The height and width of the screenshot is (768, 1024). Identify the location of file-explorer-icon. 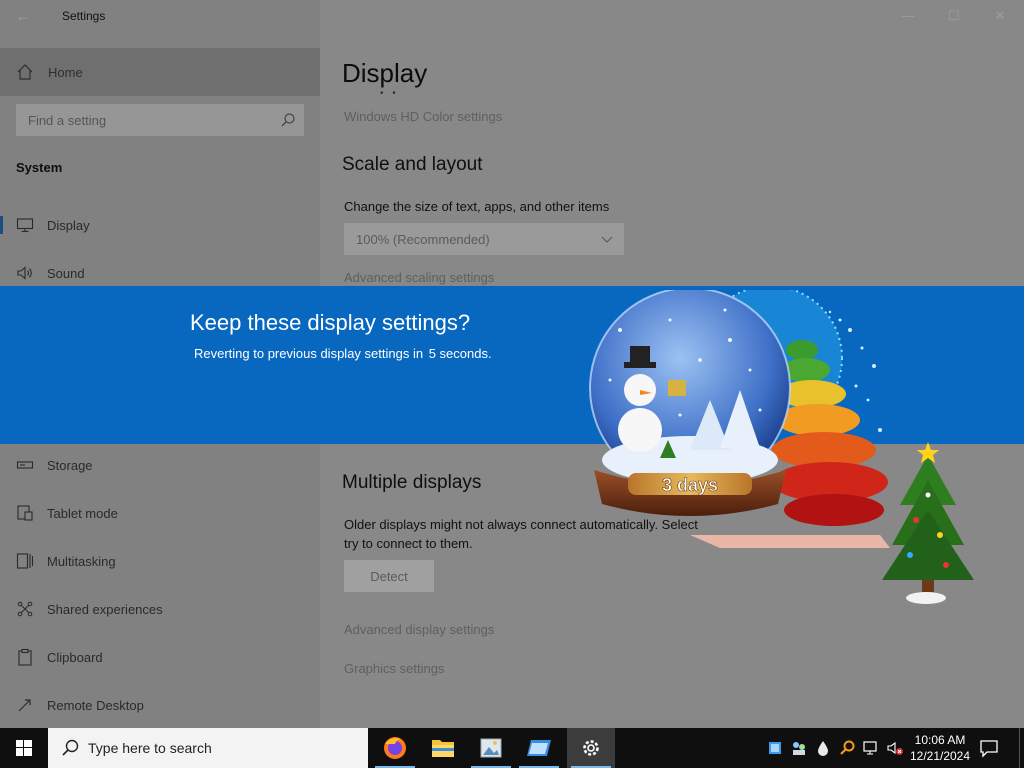
(443, 748).